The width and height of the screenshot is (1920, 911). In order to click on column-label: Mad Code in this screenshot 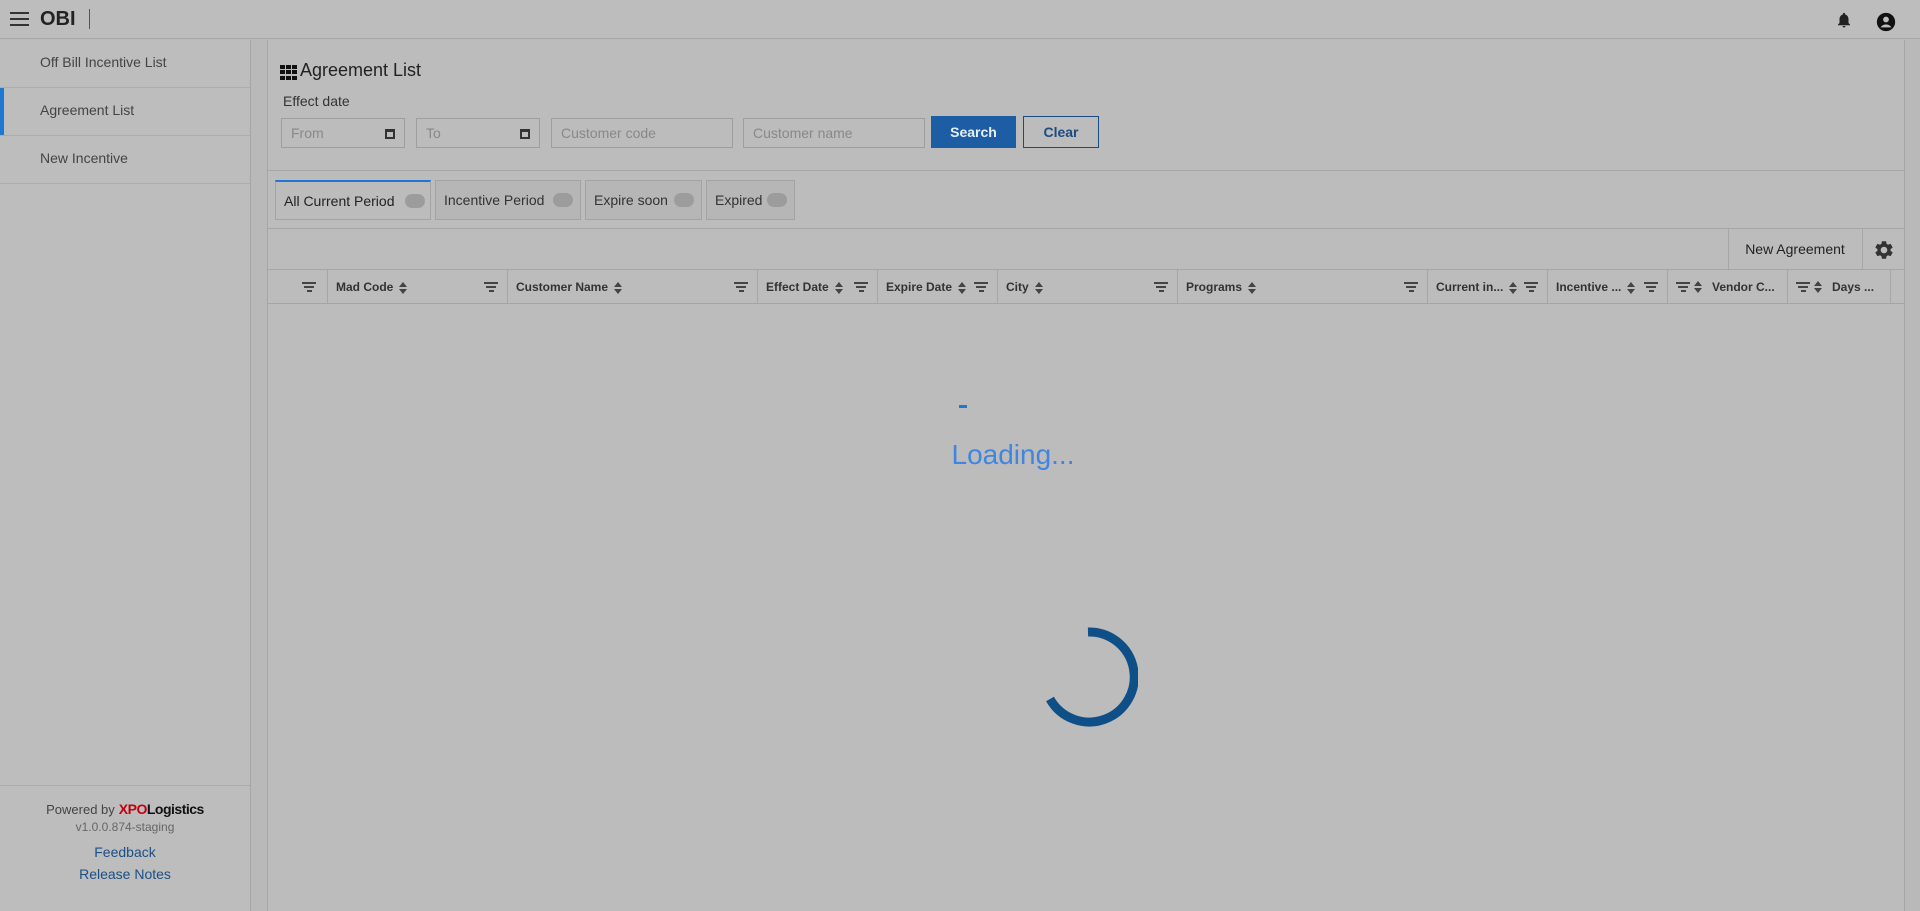, I will do `click(365, 287)`.